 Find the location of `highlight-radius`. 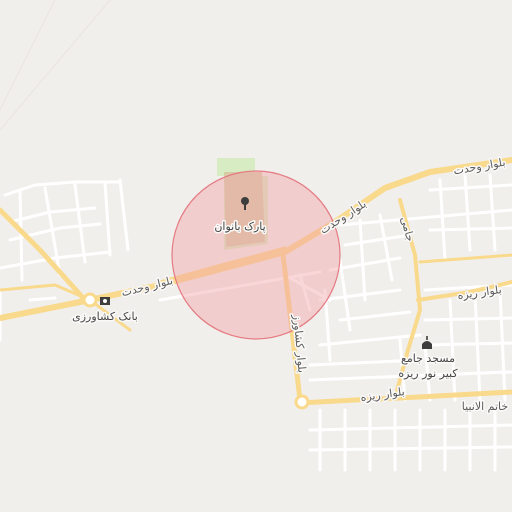

highlight-radius is located at coordinates (256, 255).